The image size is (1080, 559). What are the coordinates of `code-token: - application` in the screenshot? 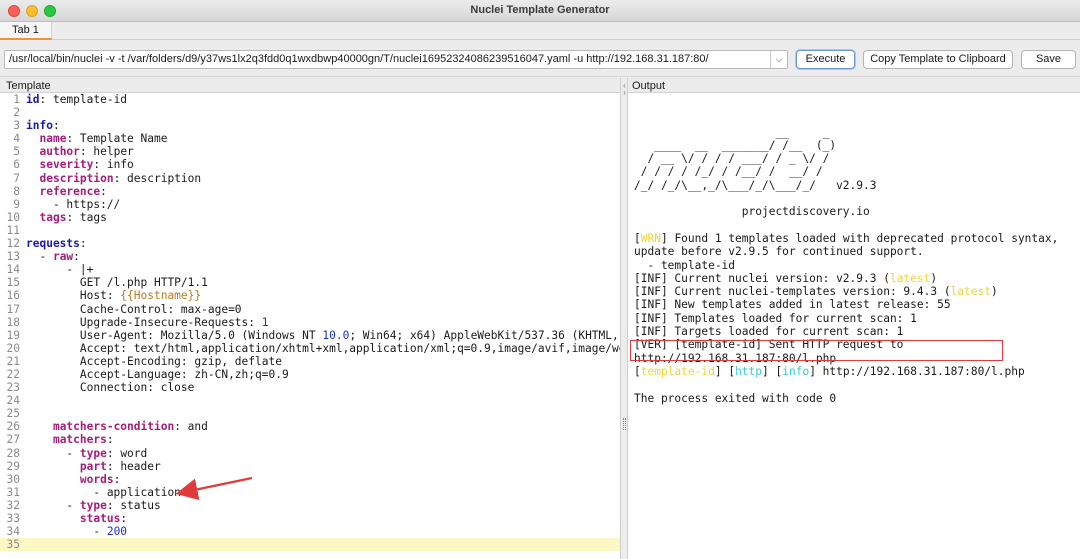 It's located at (103, 492).